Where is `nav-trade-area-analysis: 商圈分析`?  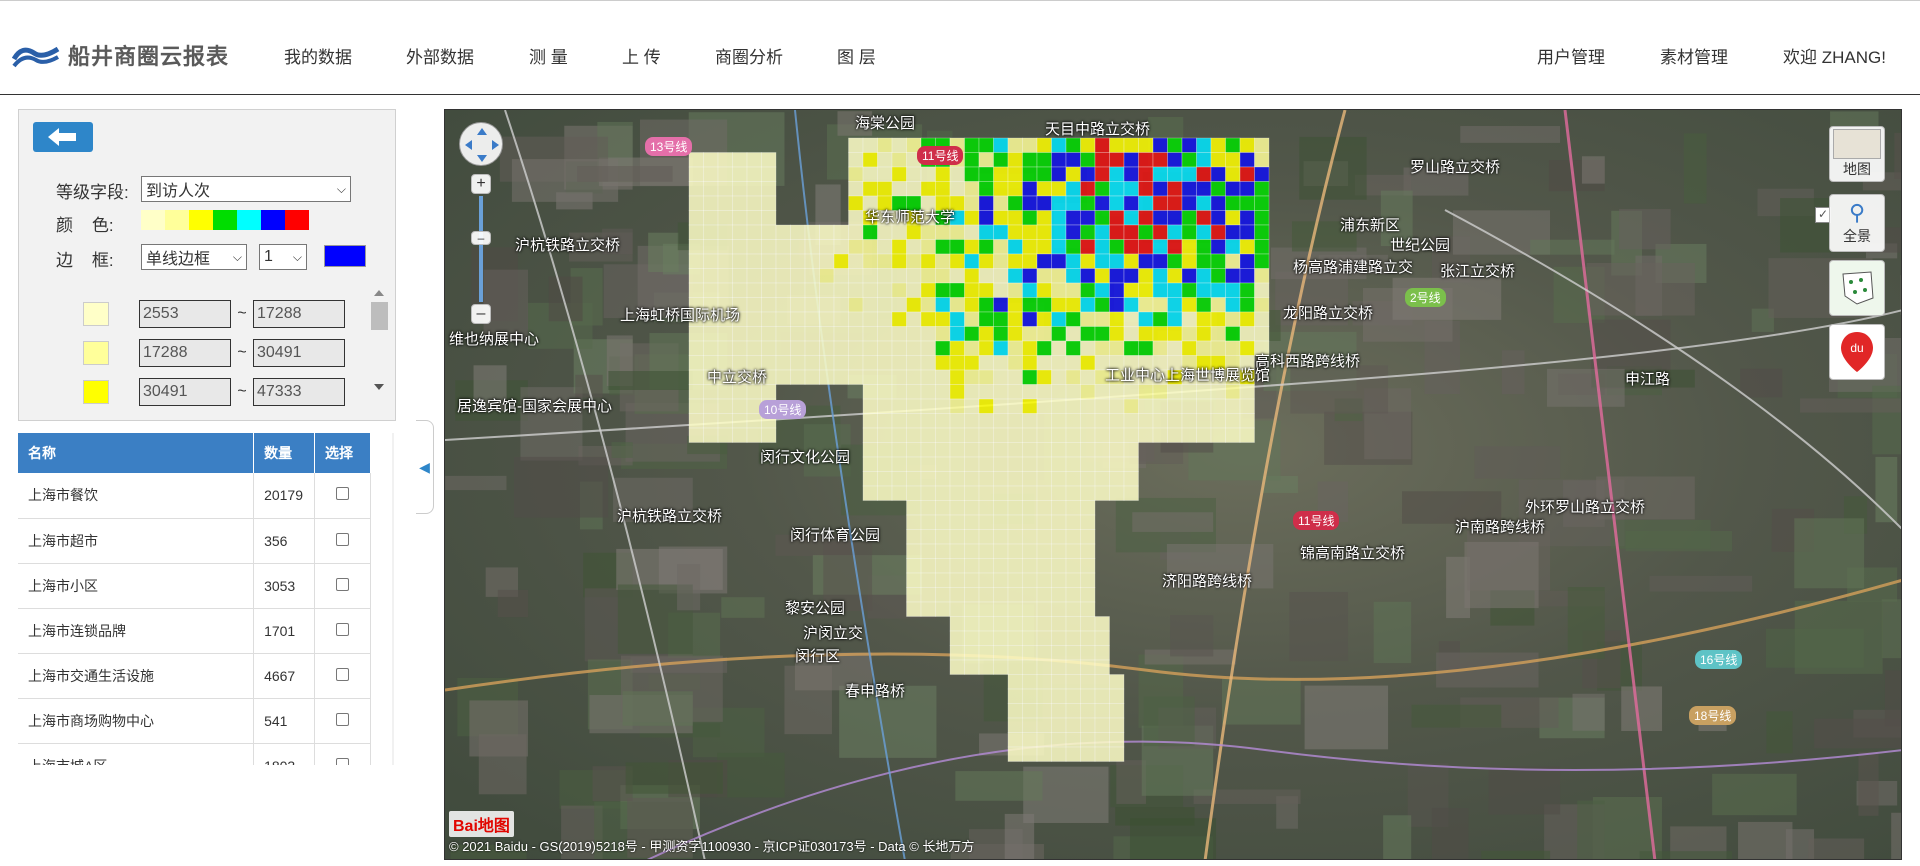
nav-trade-area-analysis: 商圈分析 is located at coordinates (749, 55).